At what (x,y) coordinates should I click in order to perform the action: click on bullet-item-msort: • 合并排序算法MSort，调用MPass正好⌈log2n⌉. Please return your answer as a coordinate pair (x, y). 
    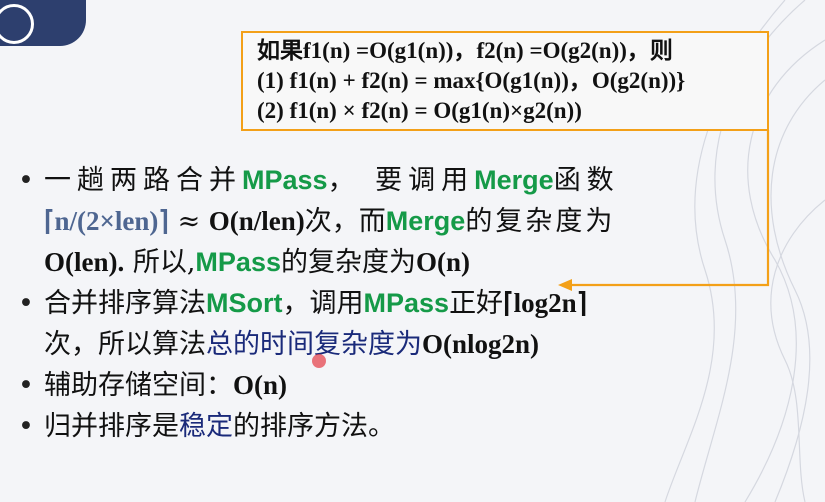
    Looking at the image, I should click on (398, 303).